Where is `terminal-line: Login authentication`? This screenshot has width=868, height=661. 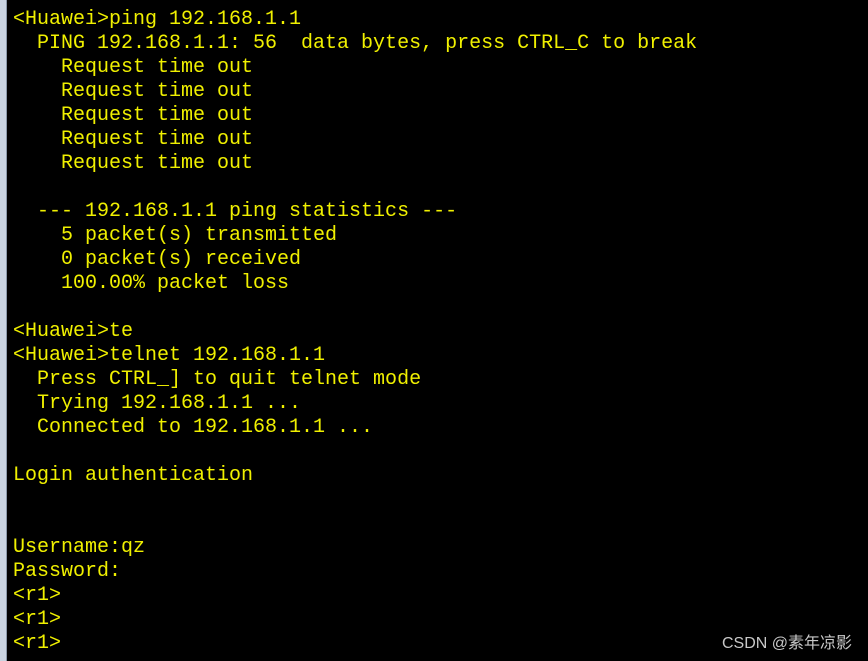 terminal-line: Login authentication is located at coordinates (133, 475).